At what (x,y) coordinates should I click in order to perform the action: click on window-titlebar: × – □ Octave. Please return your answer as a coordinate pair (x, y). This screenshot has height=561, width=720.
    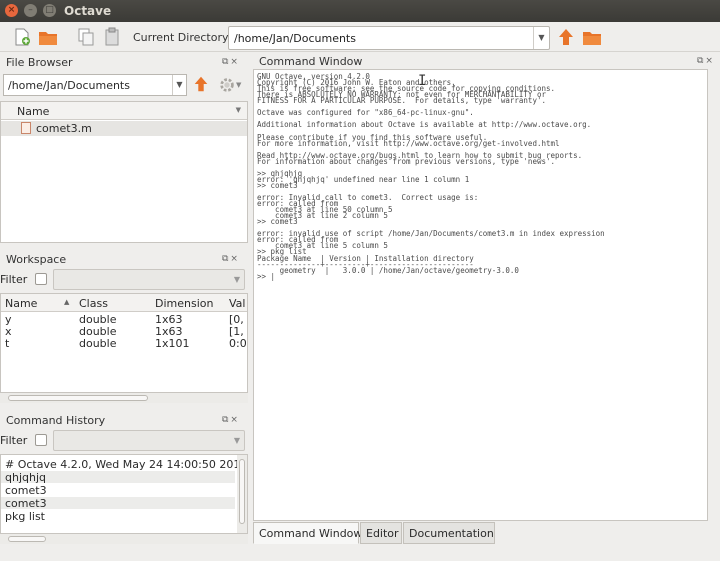
    Looking at the image, I should click on (360, 11).